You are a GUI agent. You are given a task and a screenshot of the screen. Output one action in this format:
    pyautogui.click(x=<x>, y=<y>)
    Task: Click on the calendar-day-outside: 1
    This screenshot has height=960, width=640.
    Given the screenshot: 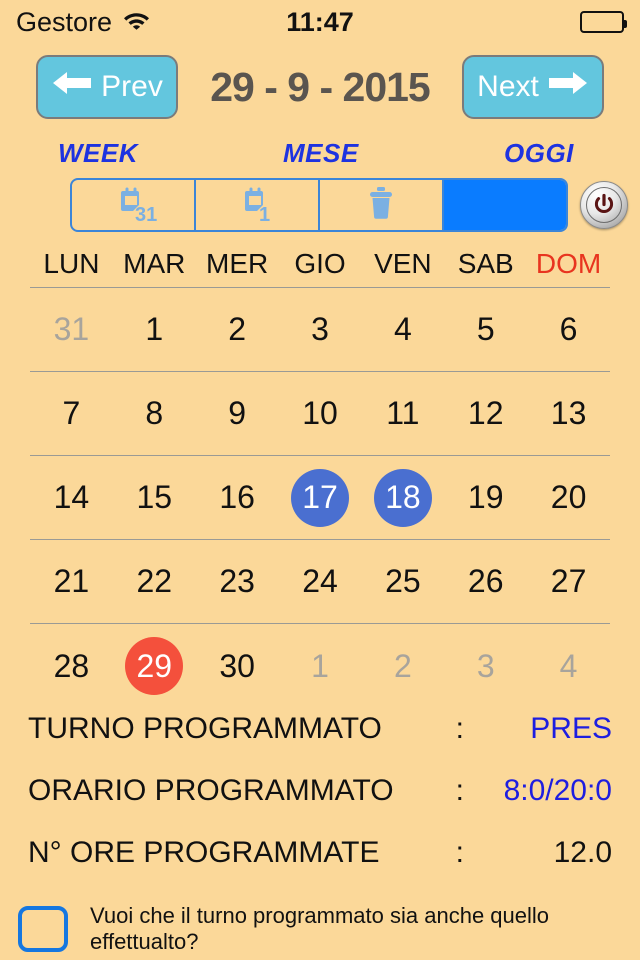 What is the action you would take?
    pyautogui.click(x=320, y=665)
    